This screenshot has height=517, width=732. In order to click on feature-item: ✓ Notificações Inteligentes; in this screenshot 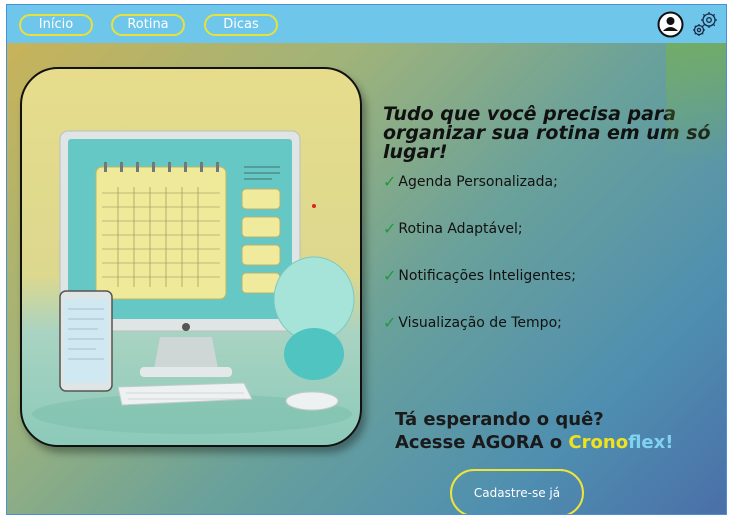, I will do `click(479, 275)`.